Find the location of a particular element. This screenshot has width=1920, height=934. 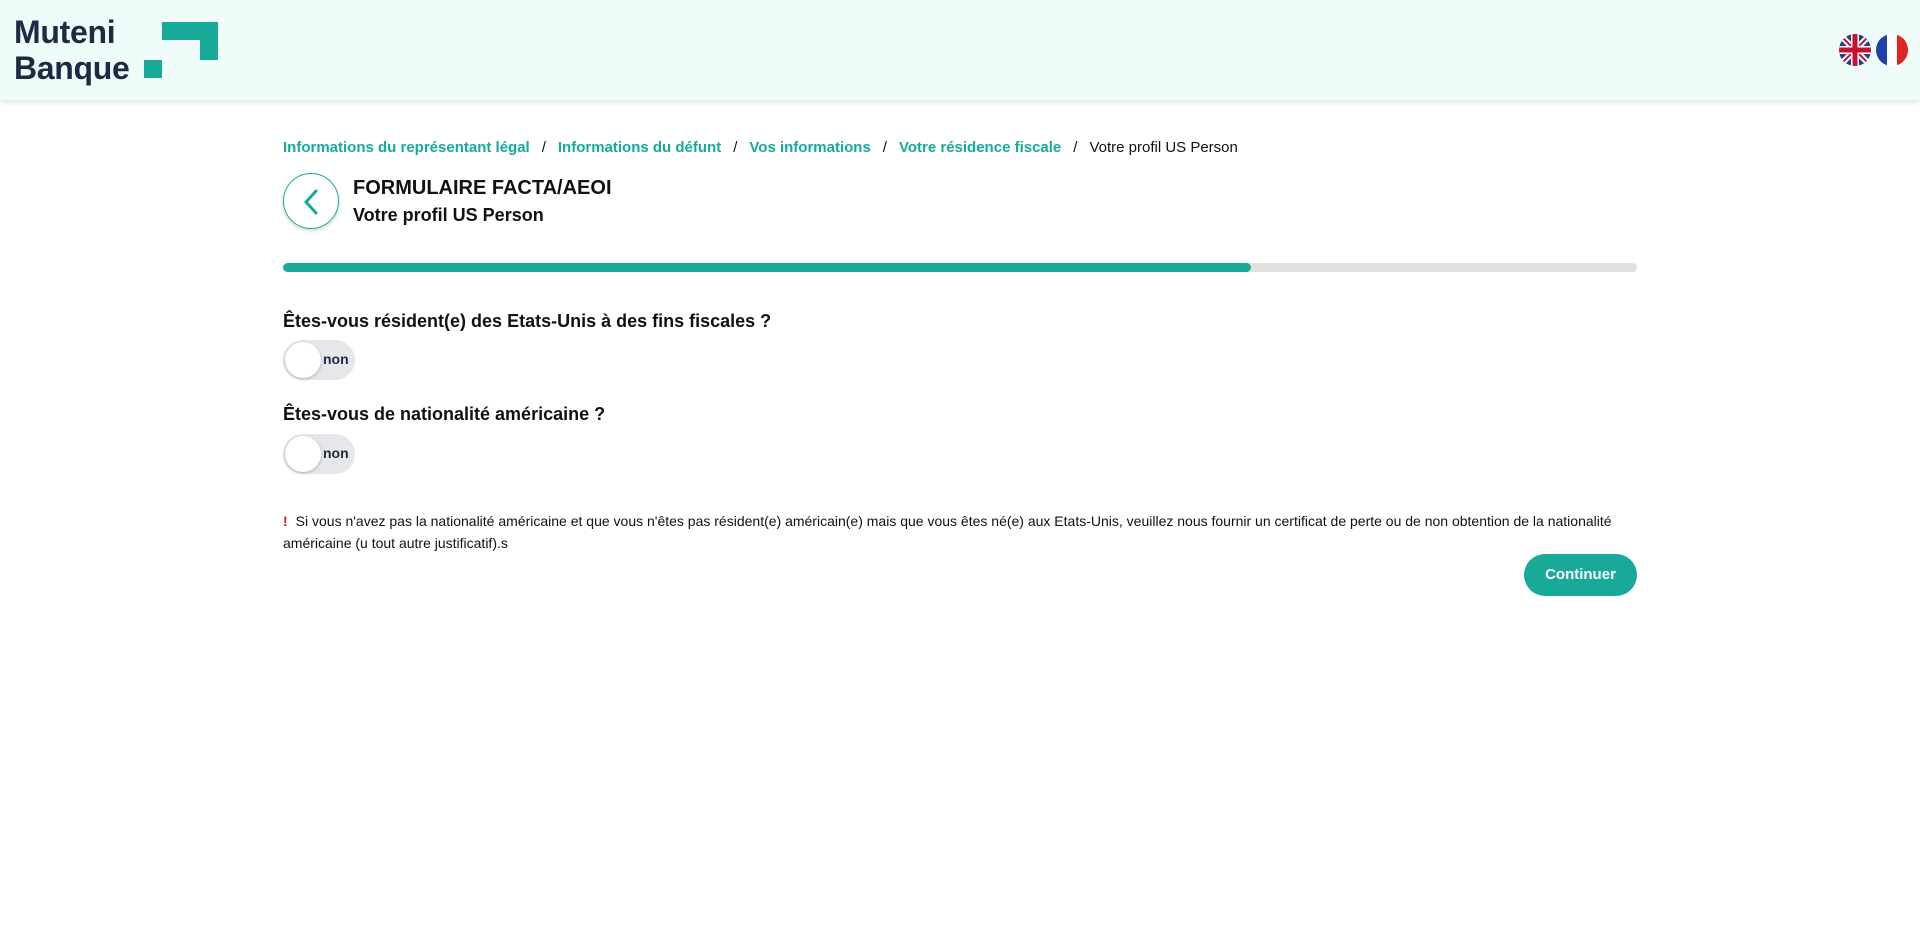

logo-mark-icon is located at coordinates (190, 41).